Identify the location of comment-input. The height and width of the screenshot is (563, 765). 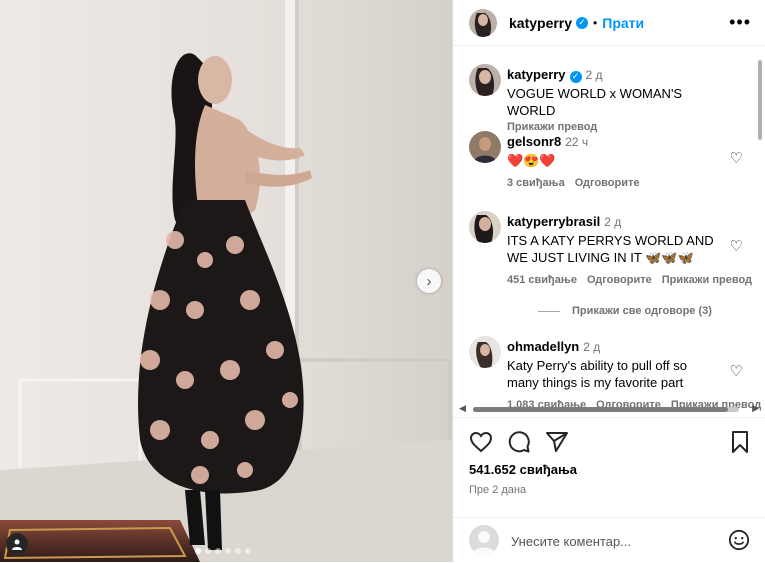
(611, 541).